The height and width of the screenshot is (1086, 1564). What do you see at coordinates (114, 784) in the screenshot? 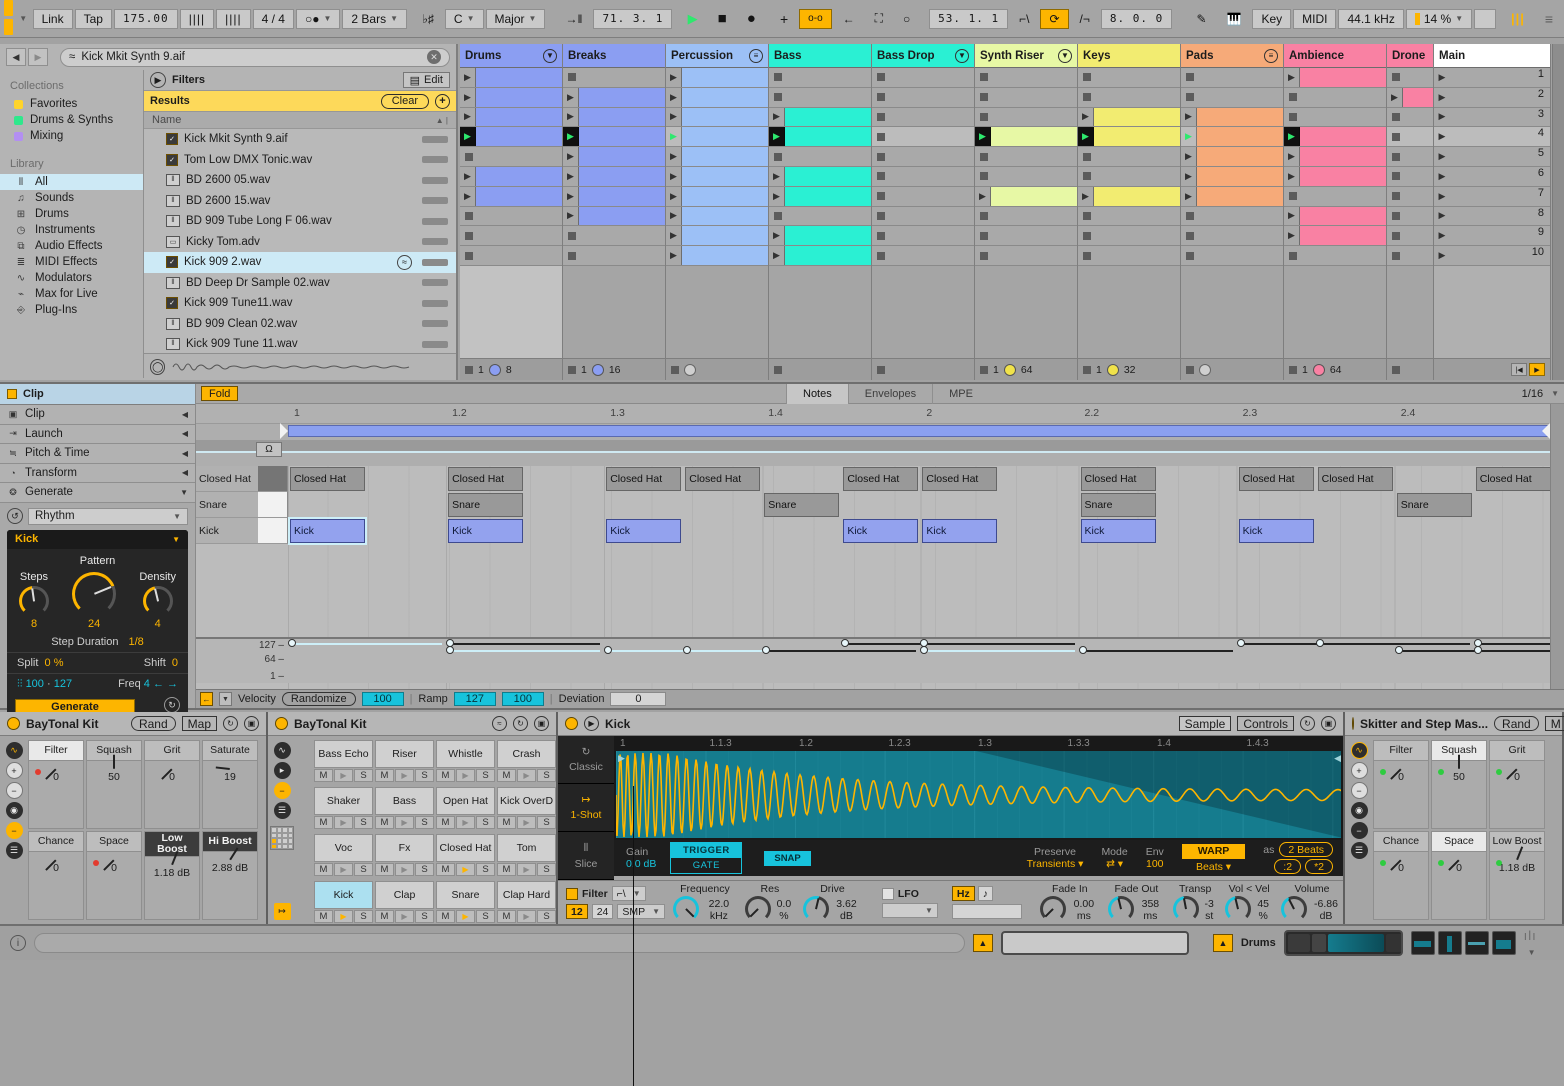
I see `macro-squash: Squash 50` at bounding box center [114, 784].